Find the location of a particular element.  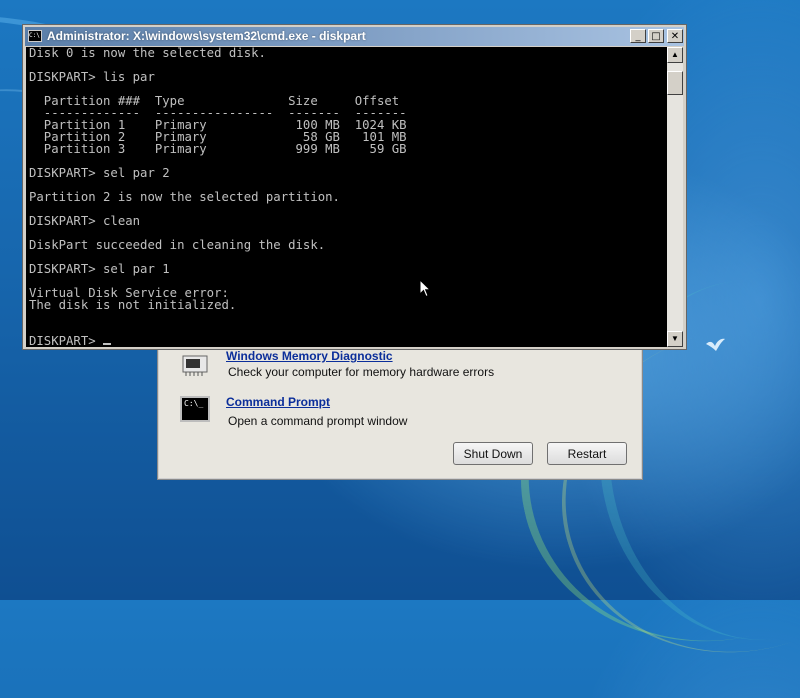

scroll-up-button: ▲ is located at coordinates (675, 55).